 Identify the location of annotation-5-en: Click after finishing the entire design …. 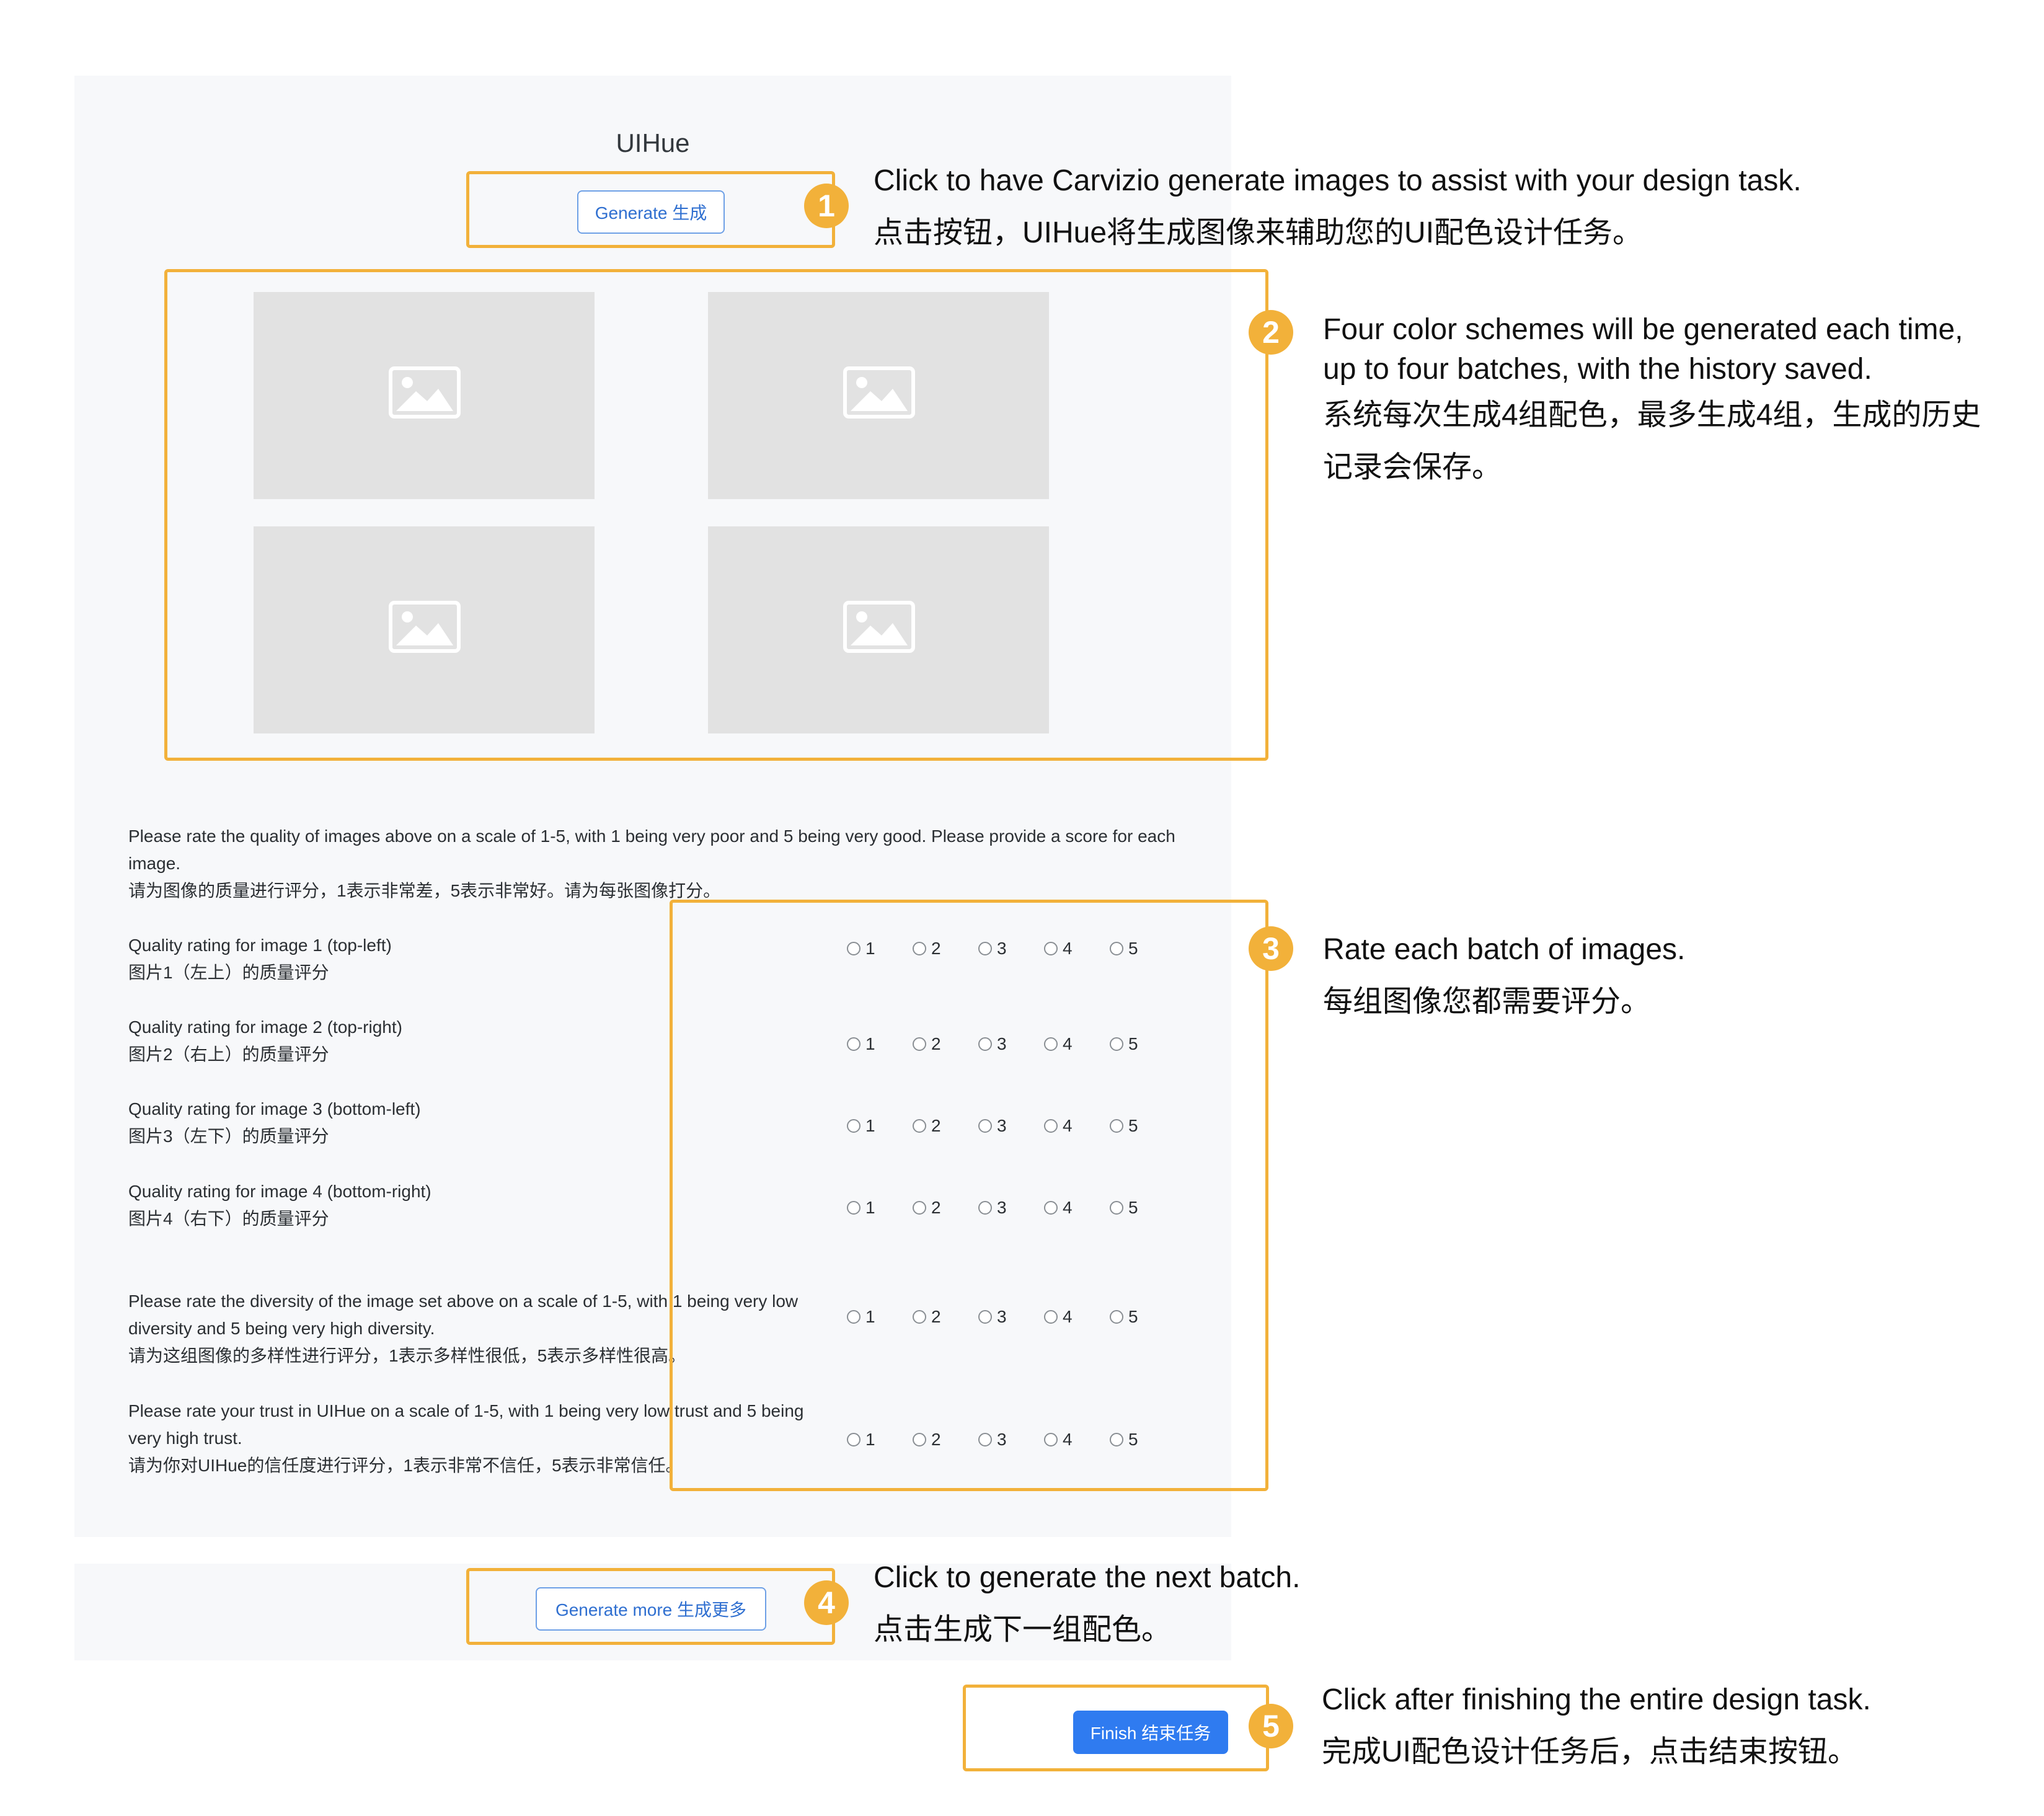
(1596, 1699).